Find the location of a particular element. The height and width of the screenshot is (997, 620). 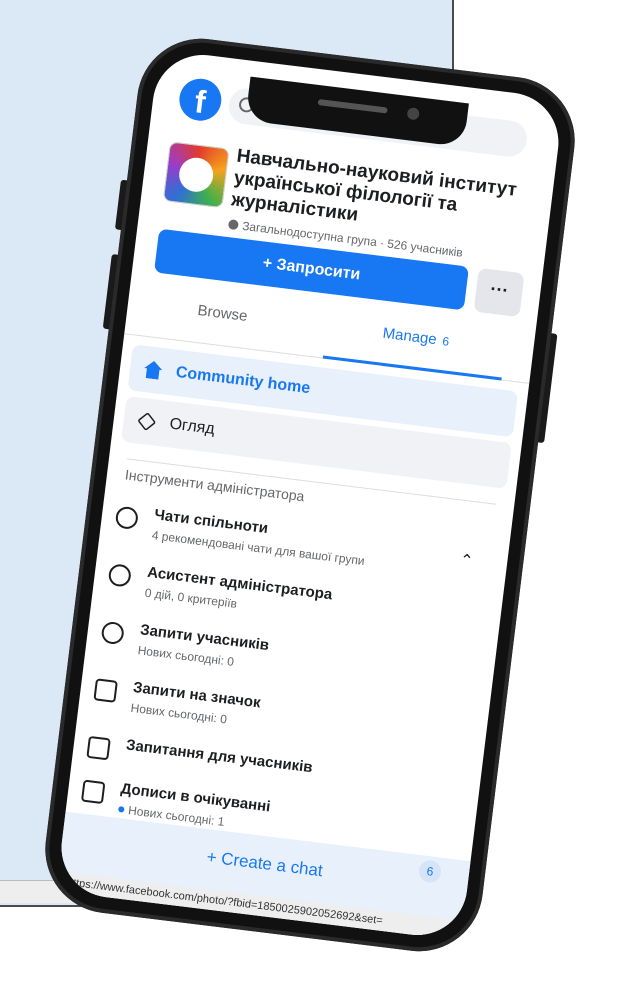

questions-icon is located at coordinates (98, 748).